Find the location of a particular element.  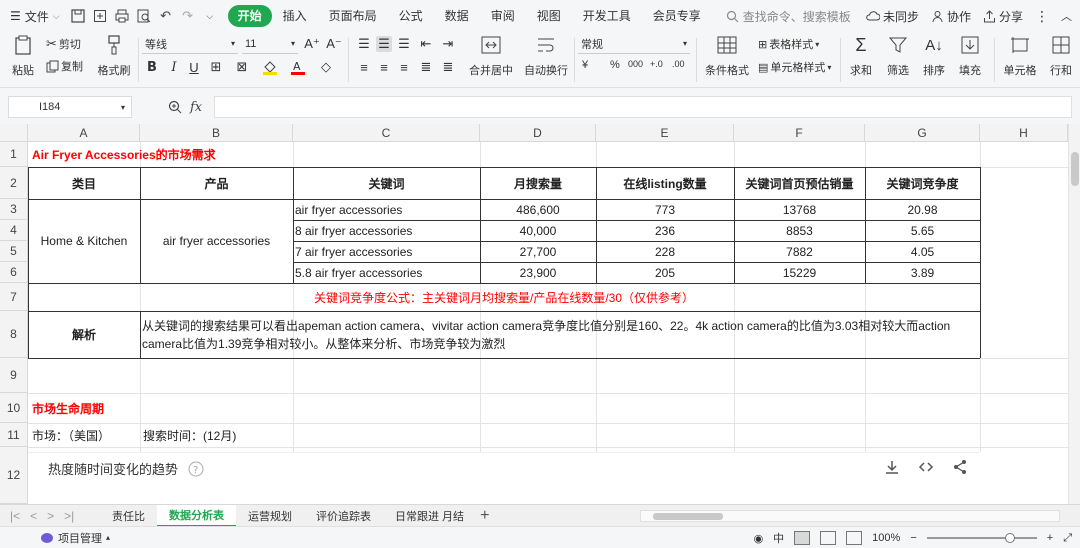

row-header-3: 3 is located at coordinates (14, 209).